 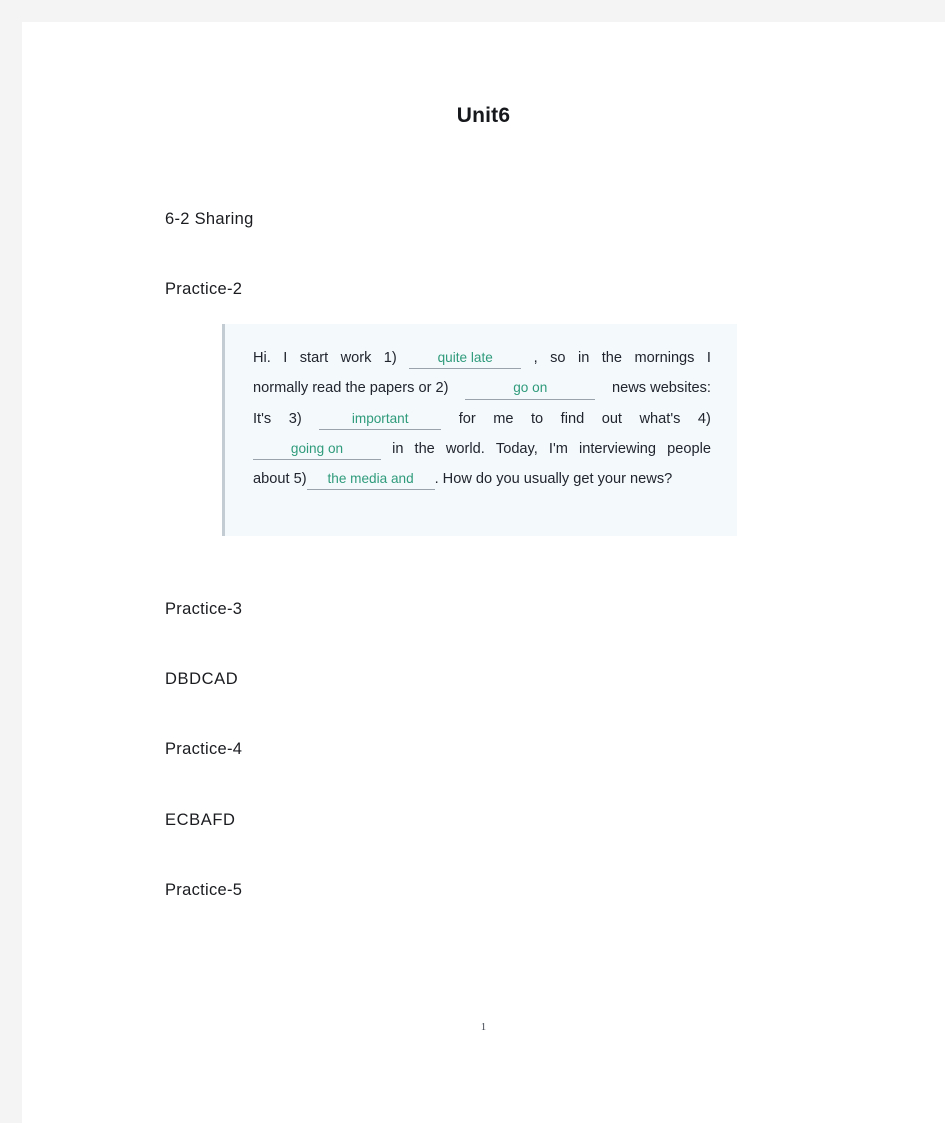 I want to click on word: so, so click(x=558, y=358).